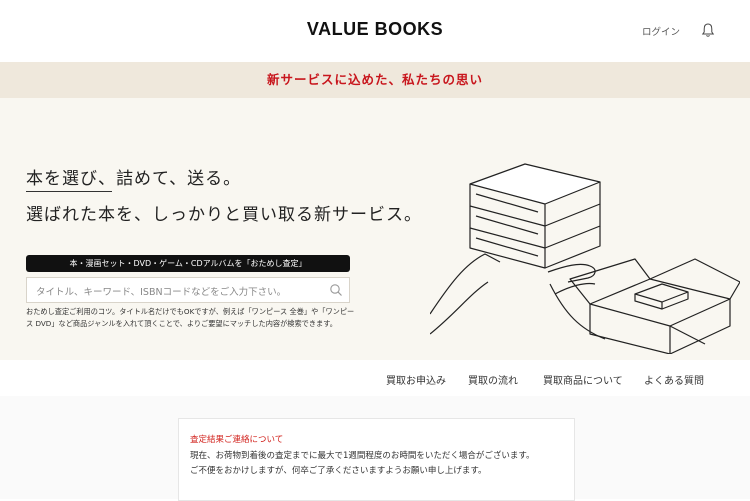 The width and height of the screenshot is (750, 501). I want to click on notice-line-2: ご不便をおかけしますが、何卒ご了承くださいますようお願い申し上げます。, so click(338, 471).